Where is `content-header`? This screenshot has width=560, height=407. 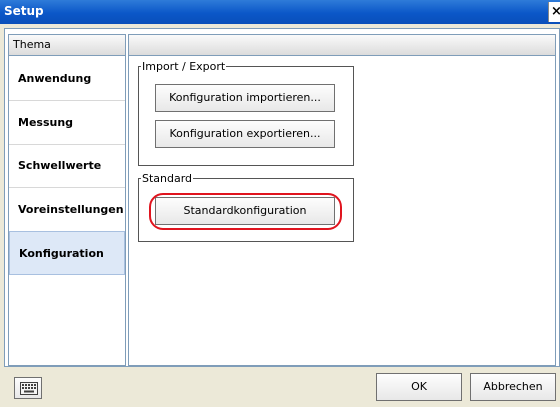 content-header is located at coordinates (342, 45).